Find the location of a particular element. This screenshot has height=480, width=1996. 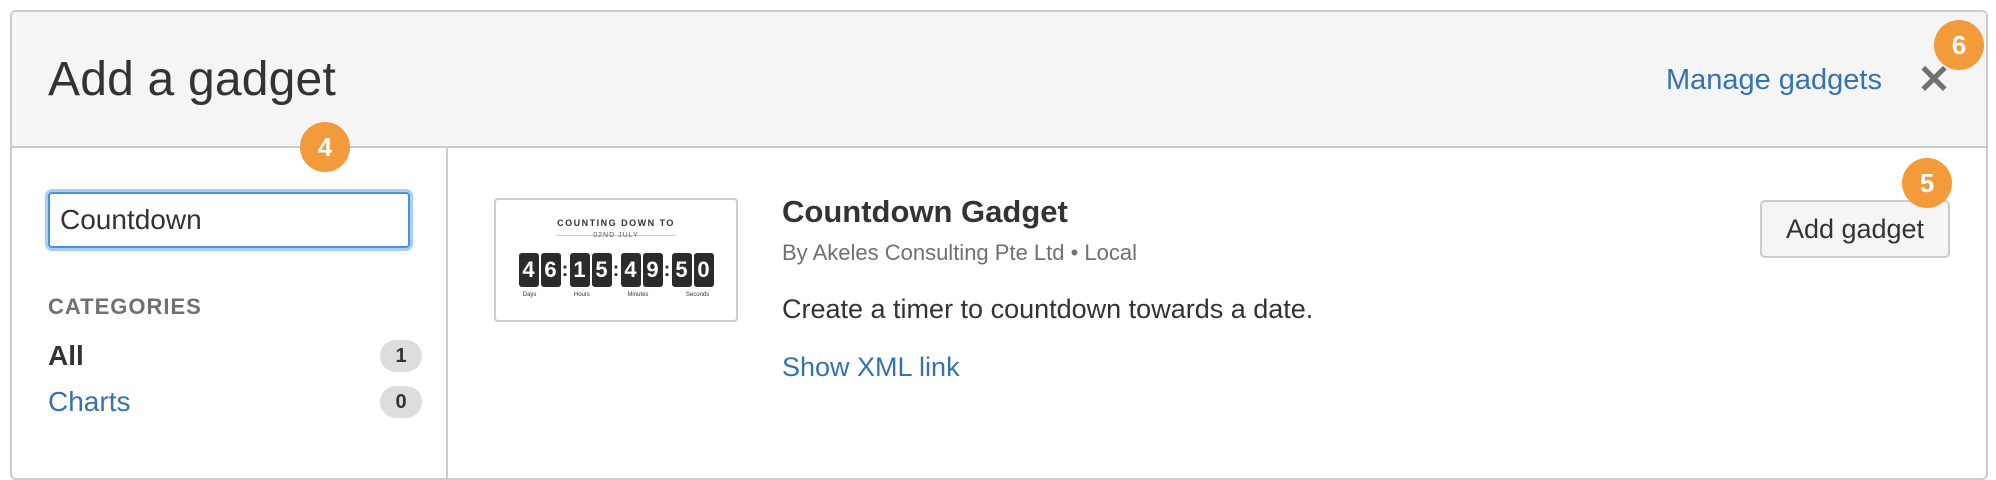

countdown-unit-label: Seconds is located at coordinates (697, 295).